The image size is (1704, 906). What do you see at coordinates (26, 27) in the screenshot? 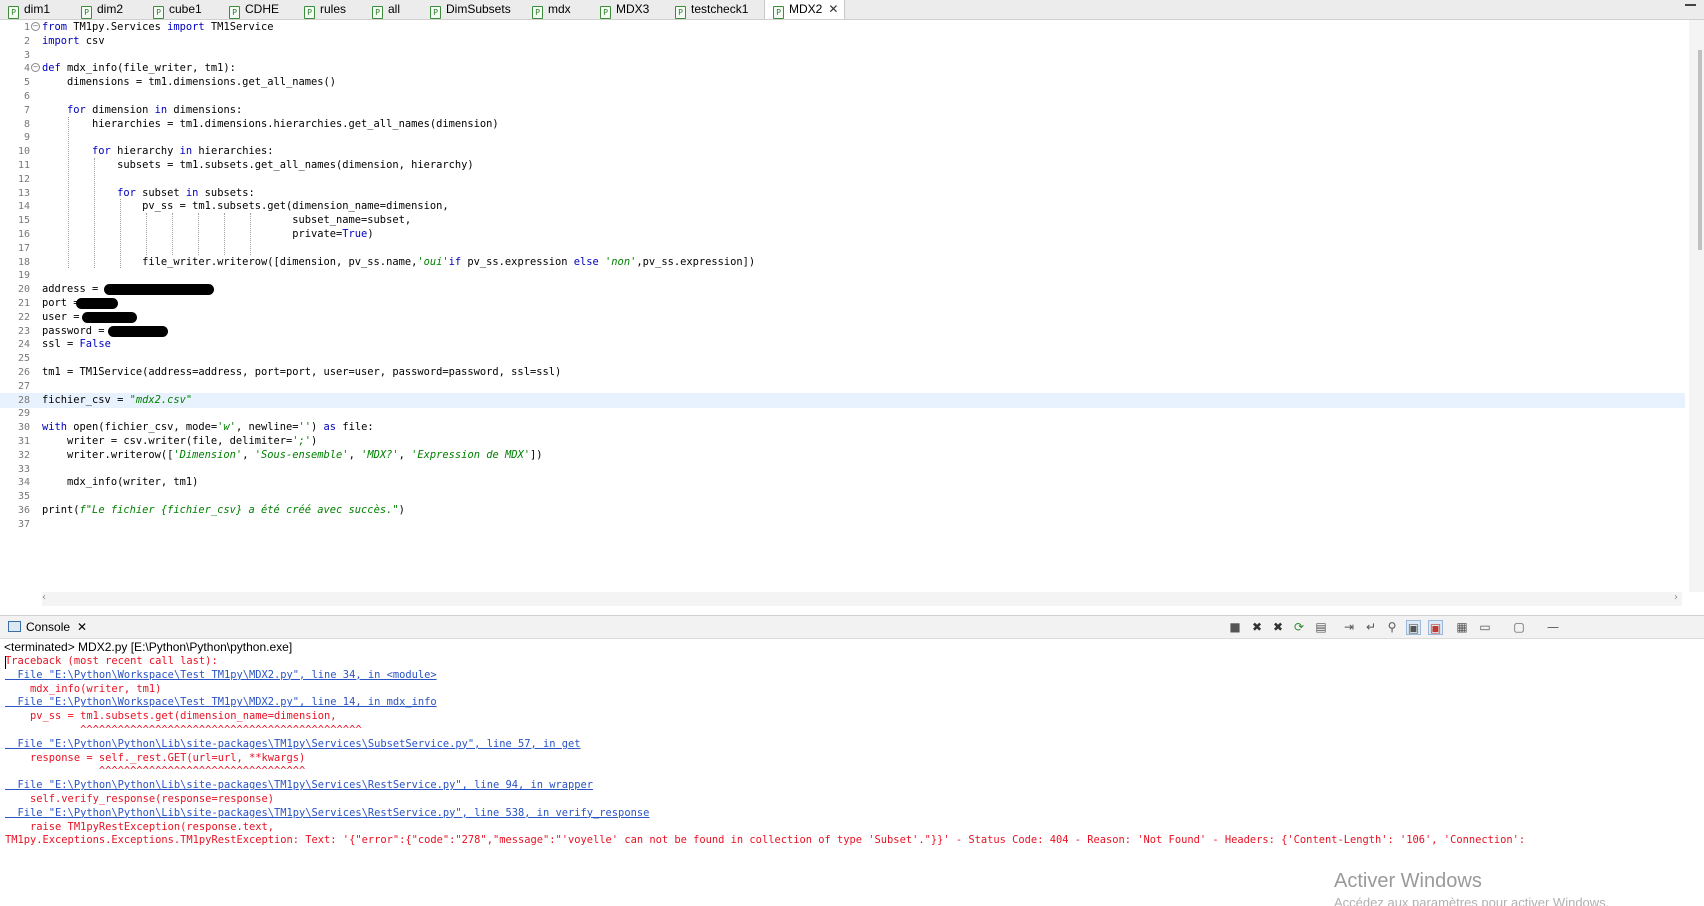
I see `line-number: 1` at bounding box center [26, 27].